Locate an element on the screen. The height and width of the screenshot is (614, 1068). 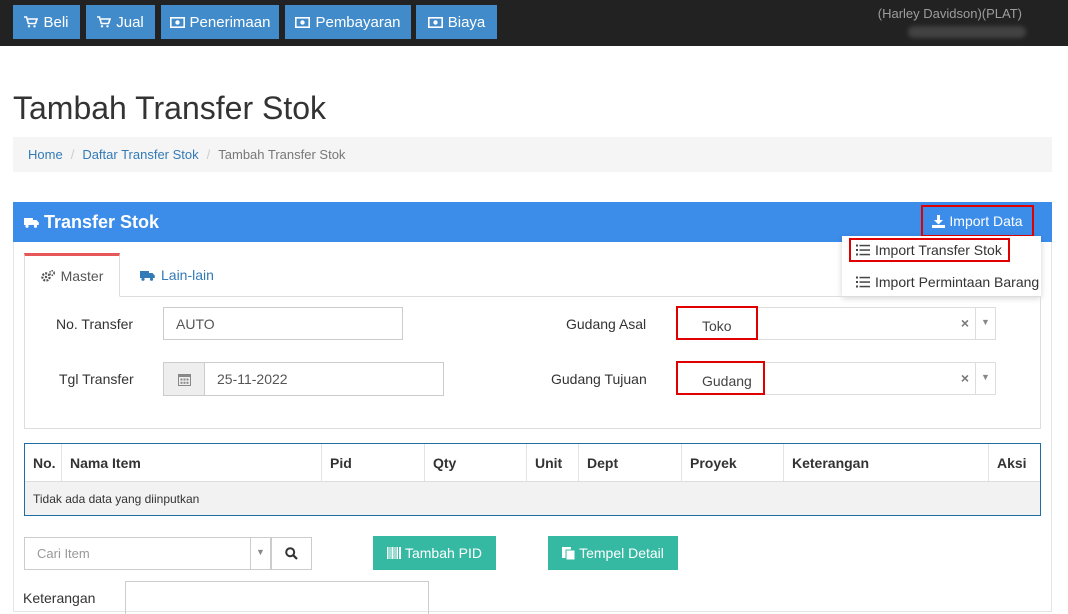
tempel-detail-button: Tempel Detail is located at coordinates (613, 553).